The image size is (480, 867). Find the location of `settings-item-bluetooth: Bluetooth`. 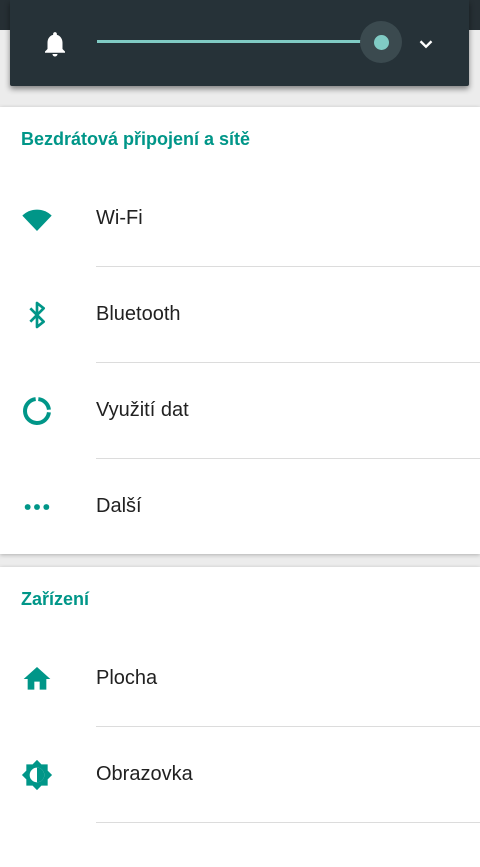

settings-item-bluetooth: Bluetooth is located at coordinates (240, 315).